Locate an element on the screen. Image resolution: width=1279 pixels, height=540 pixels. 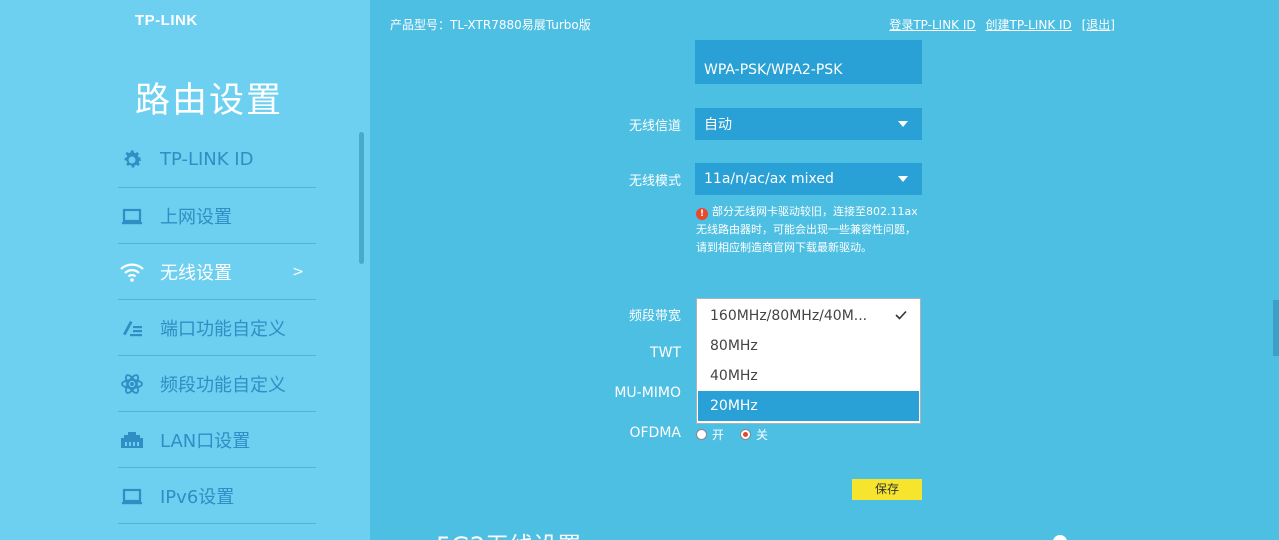
bandwidth-dropdown: 160MHz/80MHz/40M... 80MHz 40MHz 20MHz is located at coordinates (808, 361).